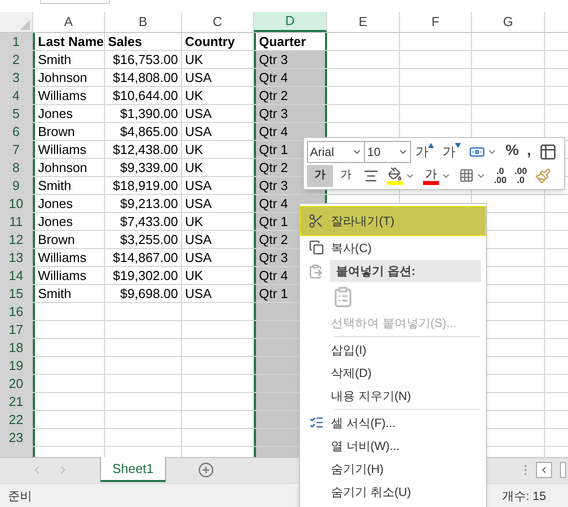 The height and width of the screenshot is (507, 568). I want to click on table-cell: Qtr 2, so click(290, 95).